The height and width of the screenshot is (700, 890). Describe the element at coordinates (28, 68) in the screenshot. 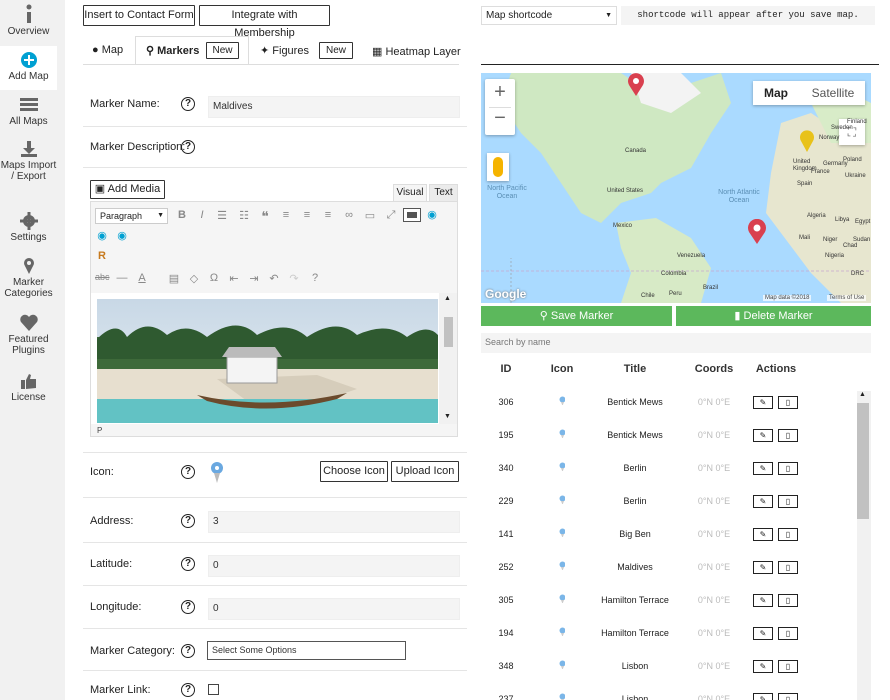

I see `sidebar-item-add-map: Add Map` at that location.